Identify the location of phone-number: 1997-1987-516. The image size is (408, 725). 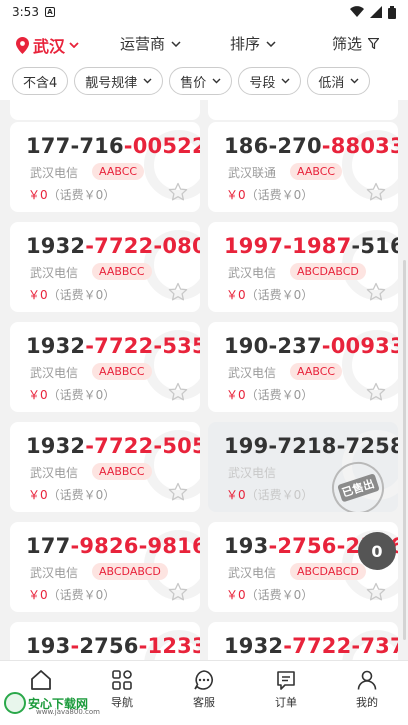
(311, 246).